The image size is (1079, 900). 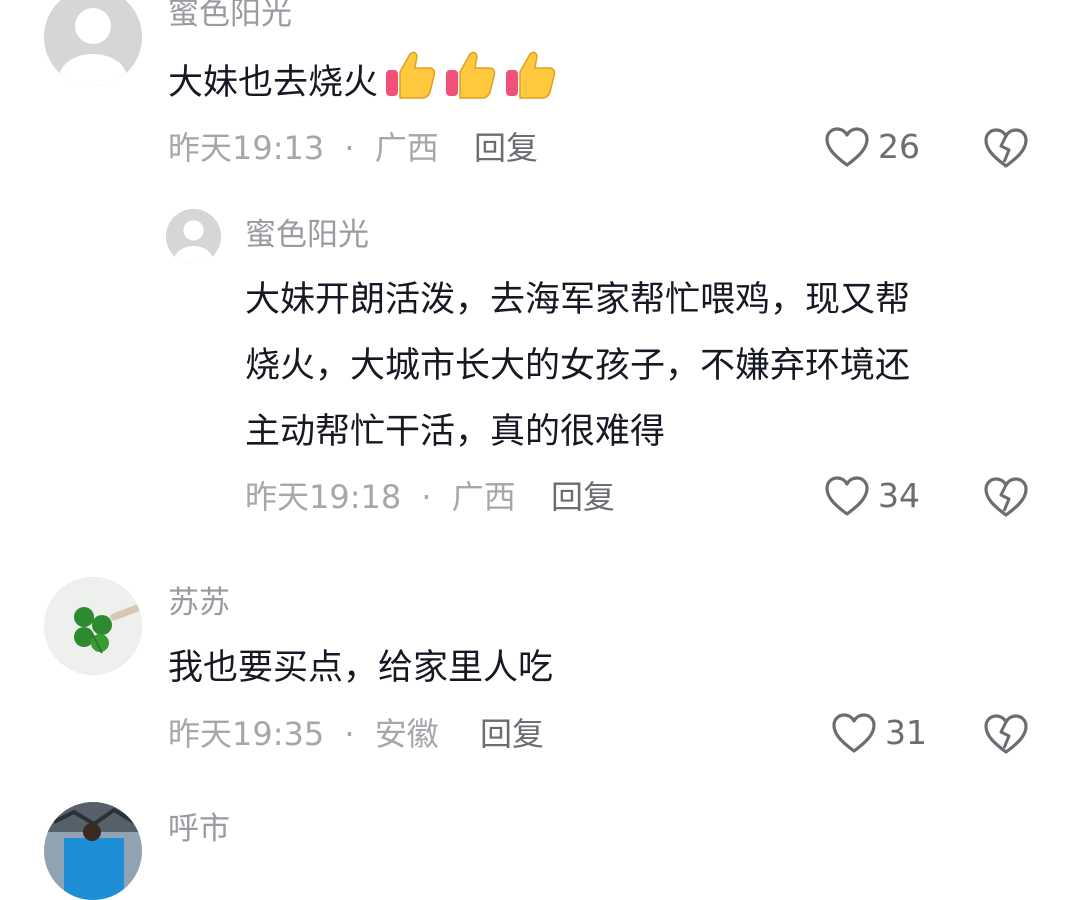 I want to click on comment-text: 大妹也去烧火, so click(x=363, y=85).